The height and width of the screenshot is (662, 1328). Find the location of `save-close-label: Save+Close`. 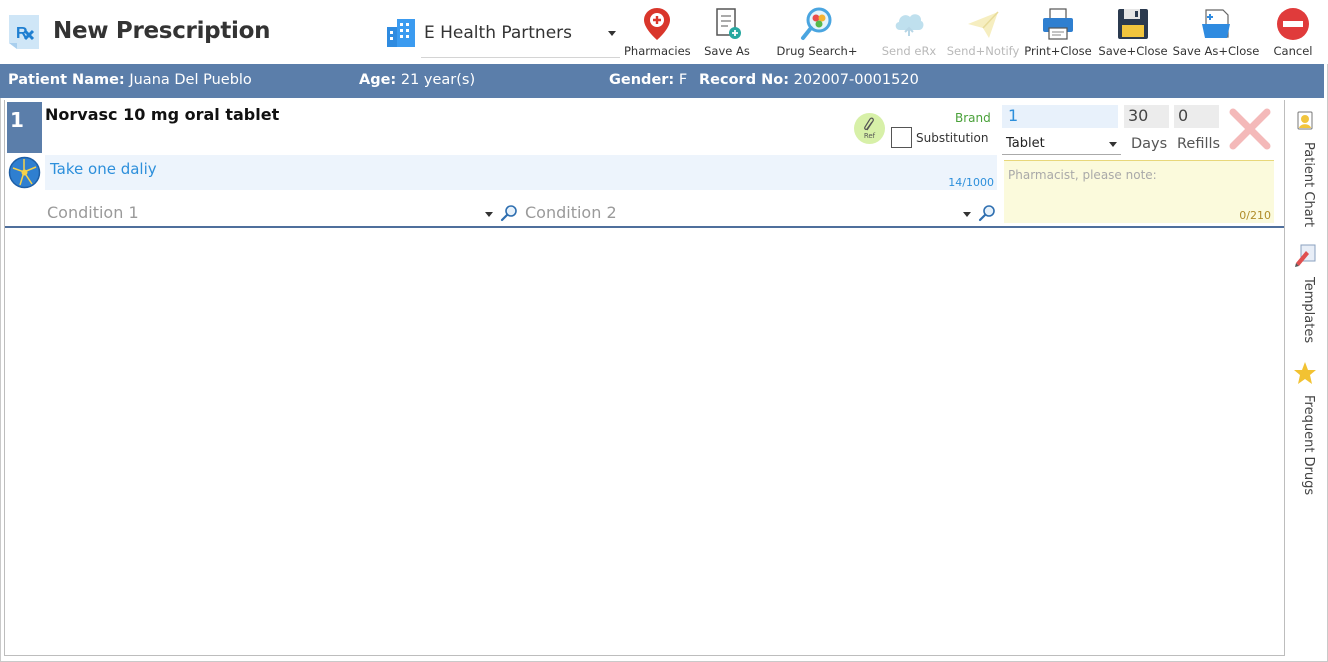

save-close-label: Save+Close is located at coordinates (1133, 51).